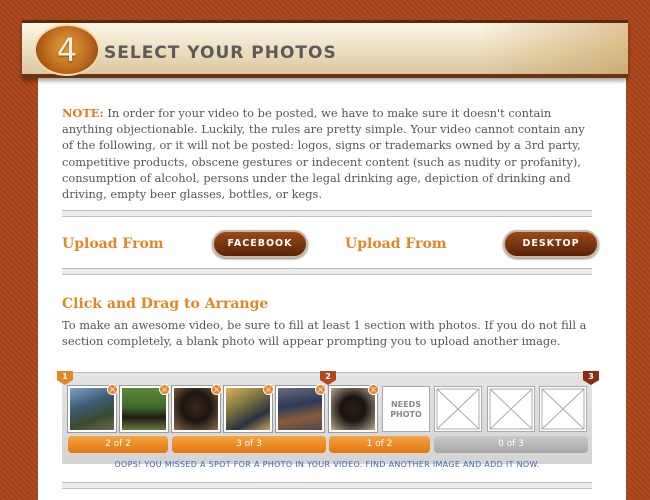  What do you see at coordinates (67, 50) in the screenshot?
I see `step-number-badge: 4` at bounding box center [67, 50].